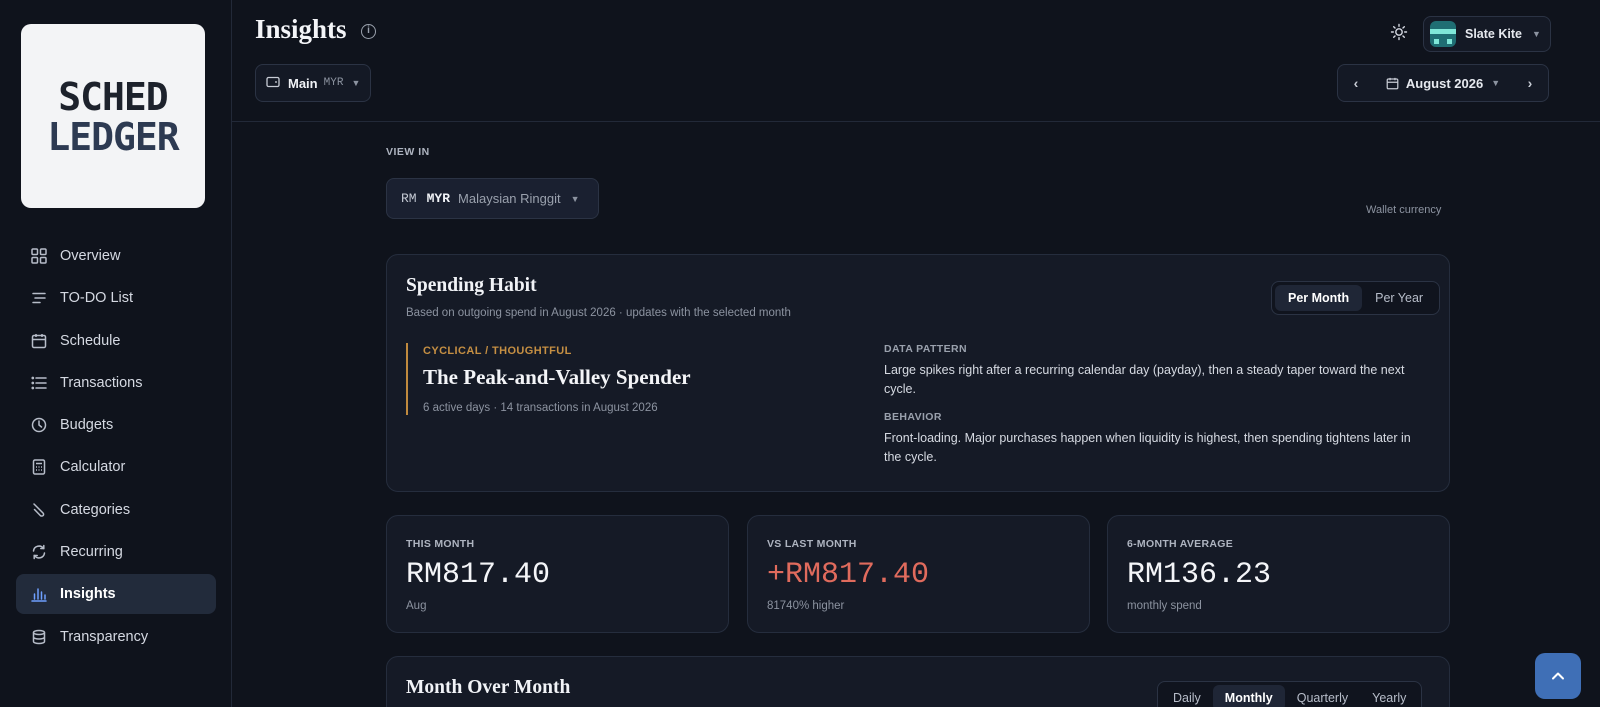 Image resolution: width=1600 pixels, height=707 pixels. Describe the element at coordinates (91, 552) in the screenshot. I see `sidebar-item-label: Recurring` at that location.